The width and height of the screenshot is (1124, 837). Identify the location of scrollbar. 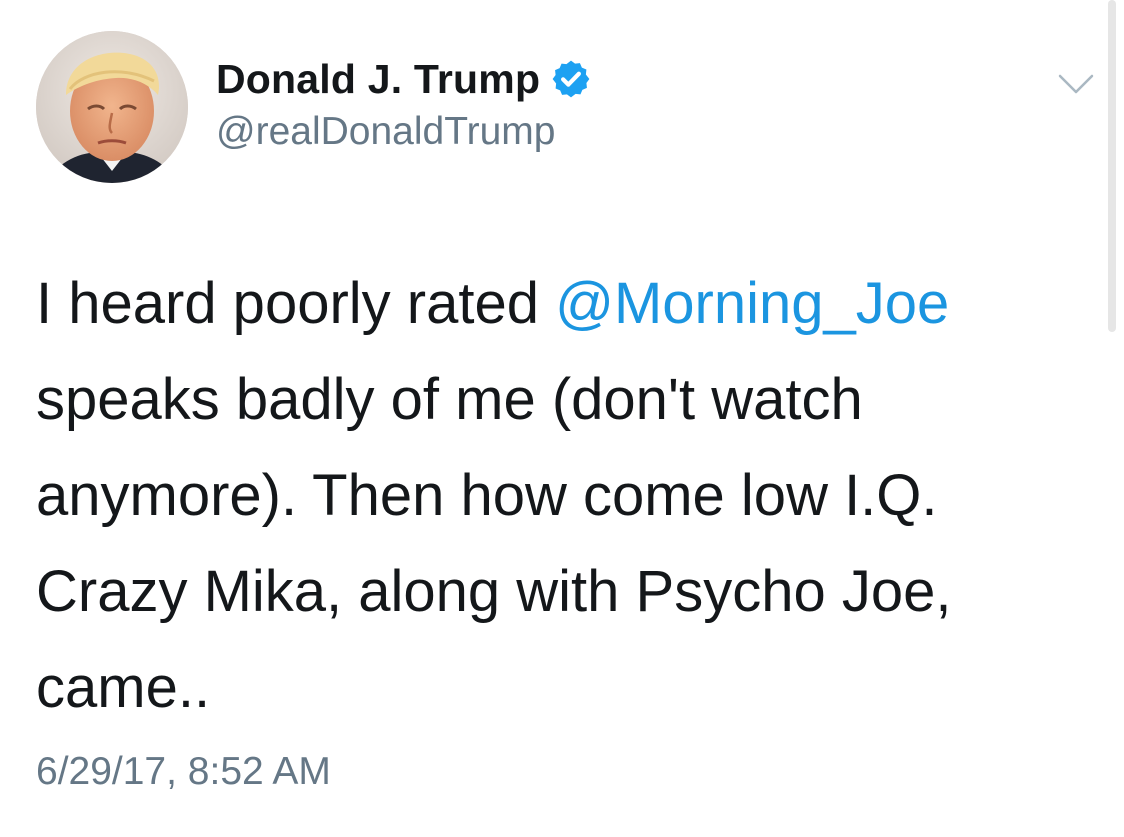
(1112, 166).